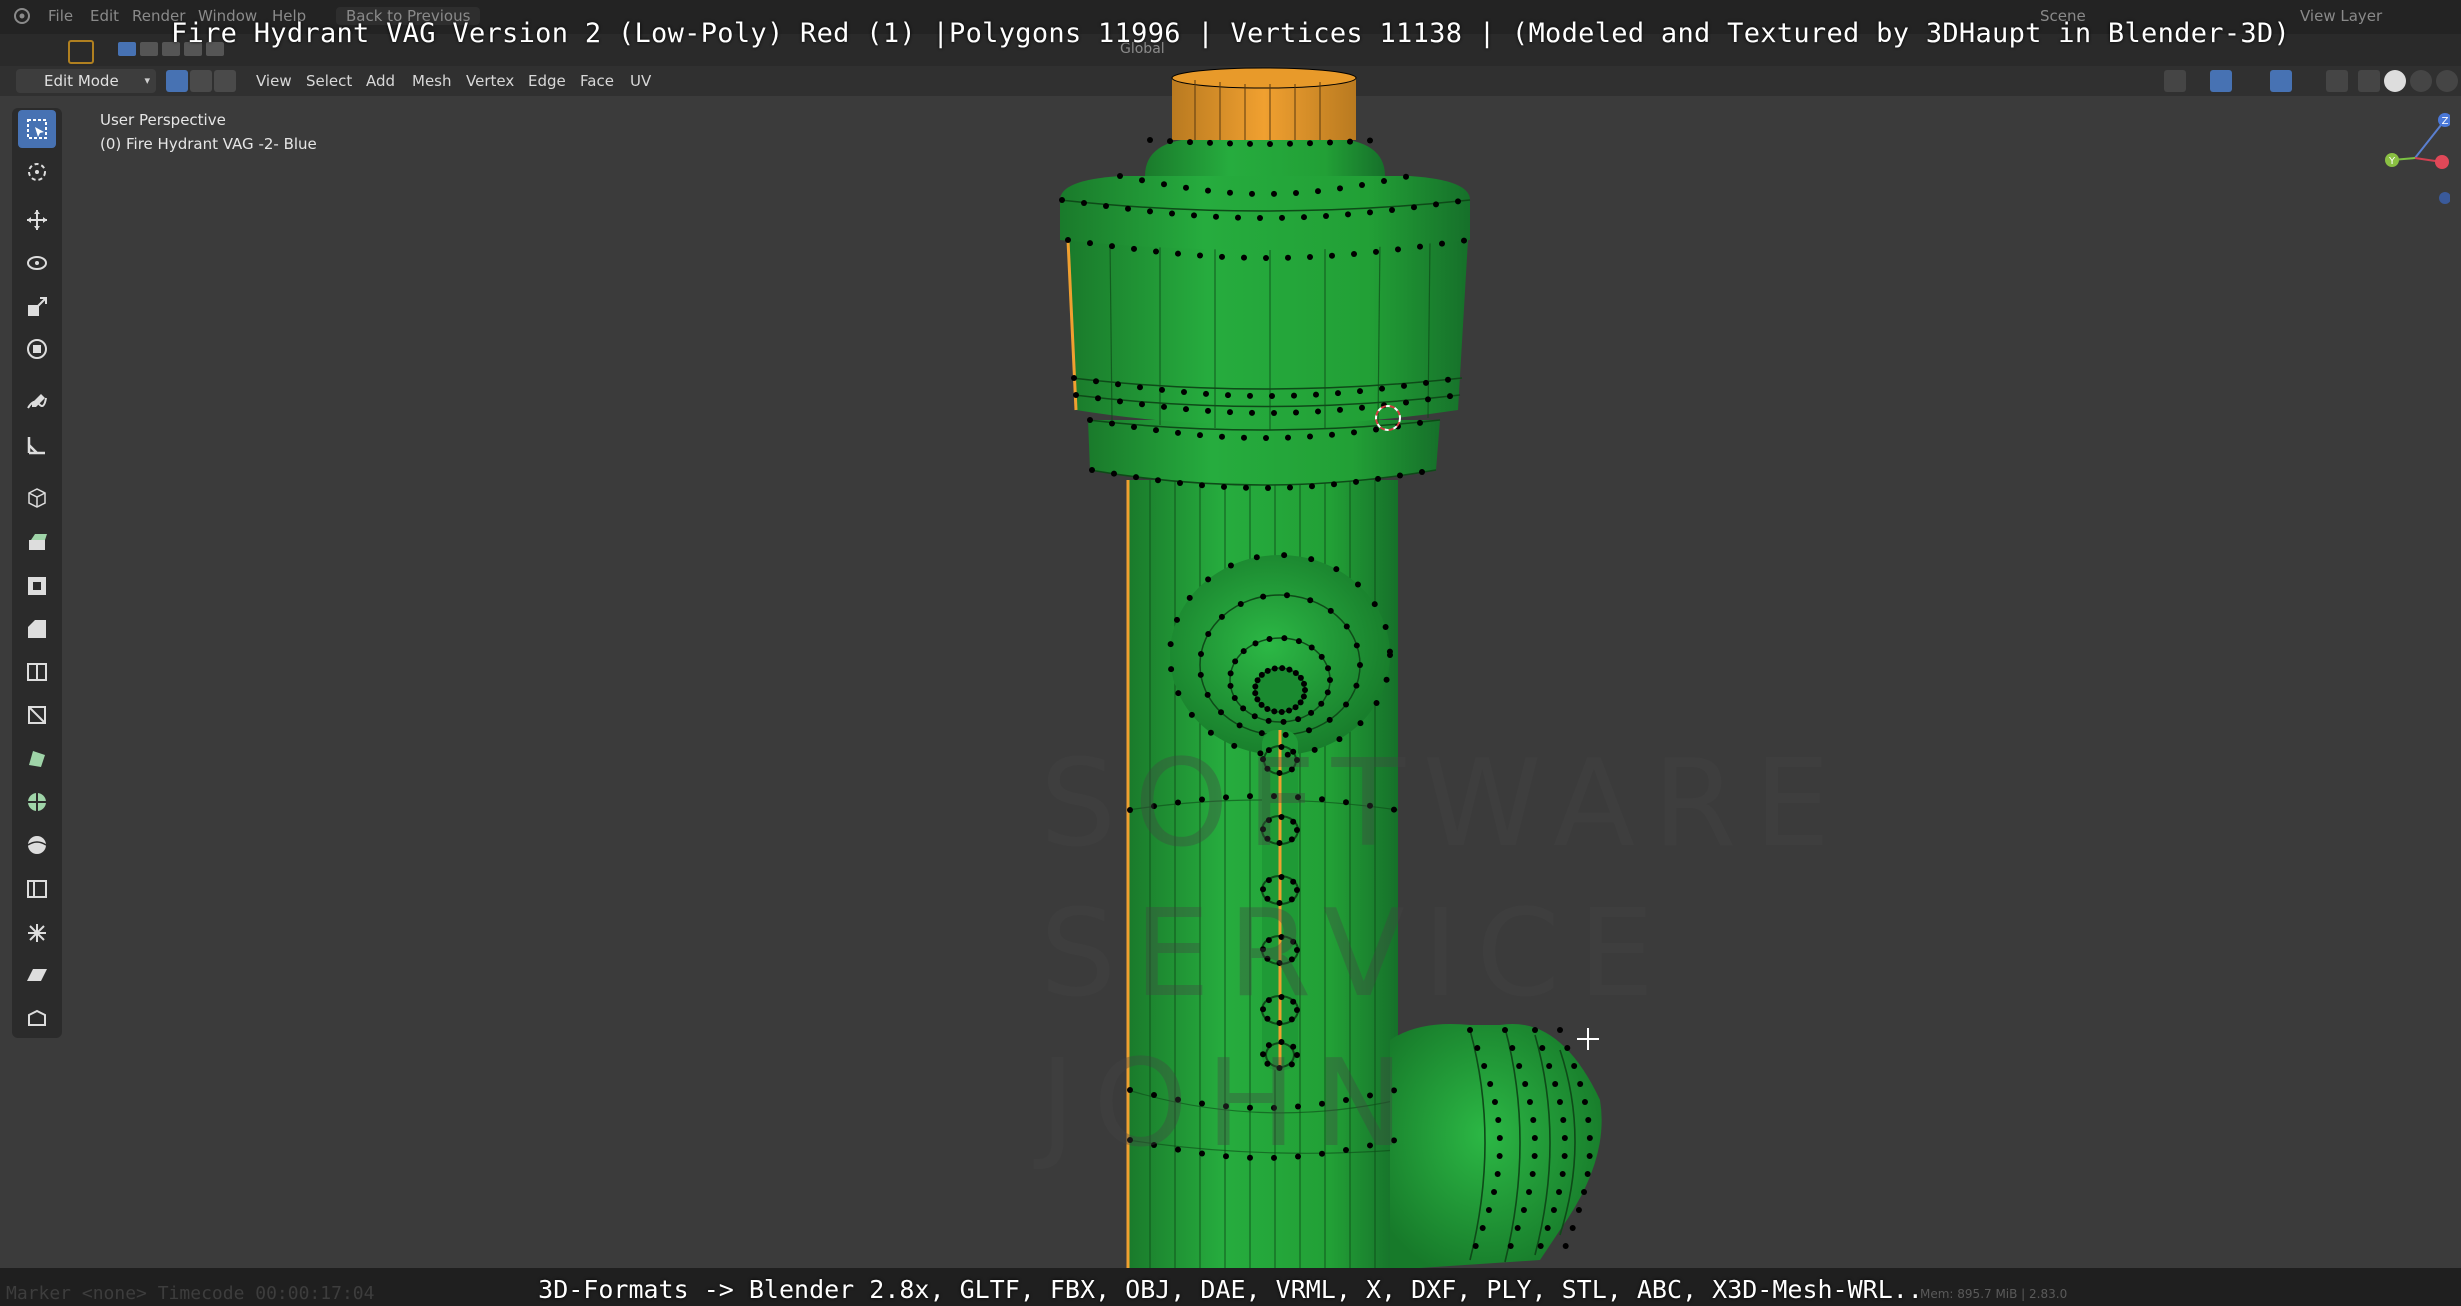 Image resolution: width=2461 pixels, height=1306 pixels. What do you see at coordinates (37, 349) in the screenshot?
I see `transform-tool-icon` at bounding box center [37, 349].